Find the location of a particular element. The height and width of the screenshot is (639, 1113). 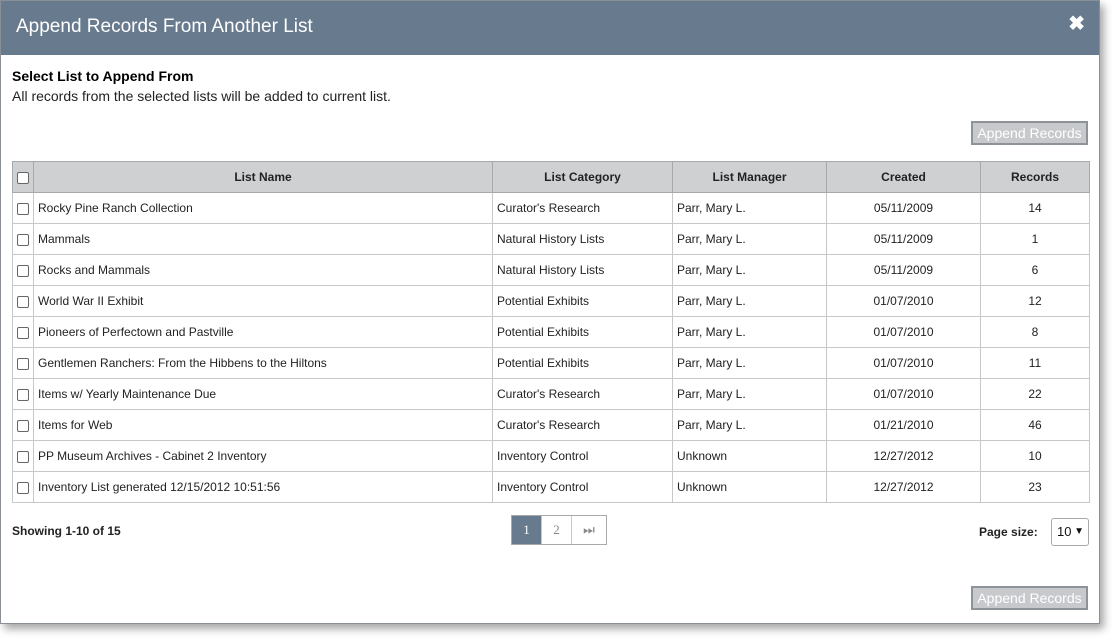

cell-records: 12 is located at coordinates (1035, 301).